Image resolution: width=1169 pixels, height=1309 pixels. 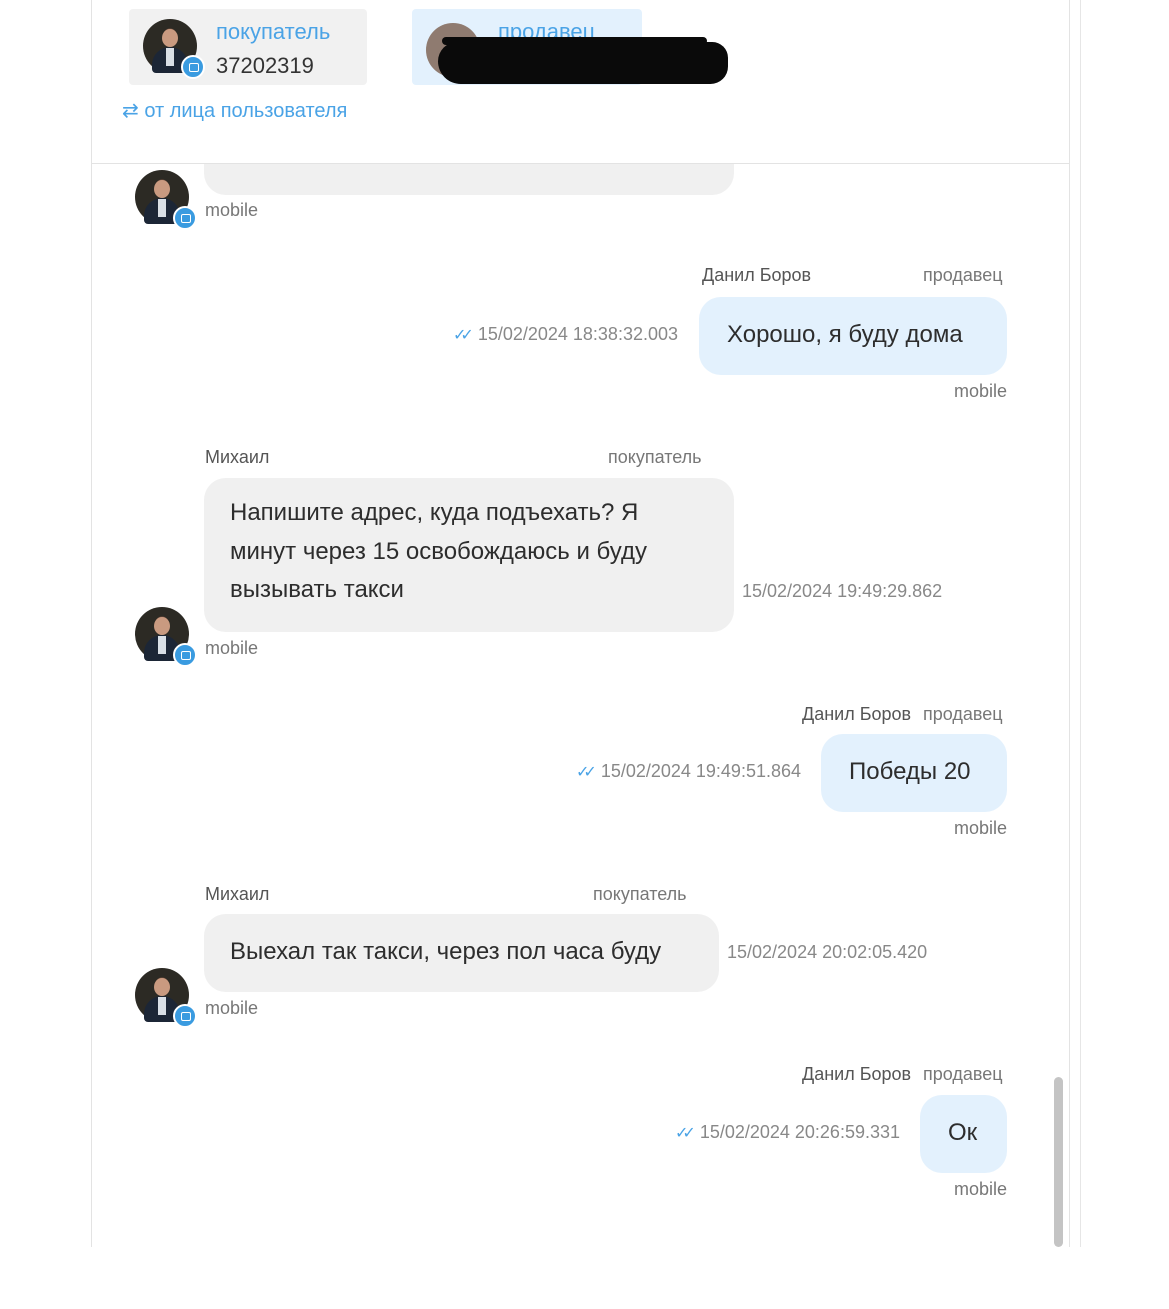 I want to click on message-text-line: минут через 15 освобождаюсь и буду, so click(x=438, y=551).